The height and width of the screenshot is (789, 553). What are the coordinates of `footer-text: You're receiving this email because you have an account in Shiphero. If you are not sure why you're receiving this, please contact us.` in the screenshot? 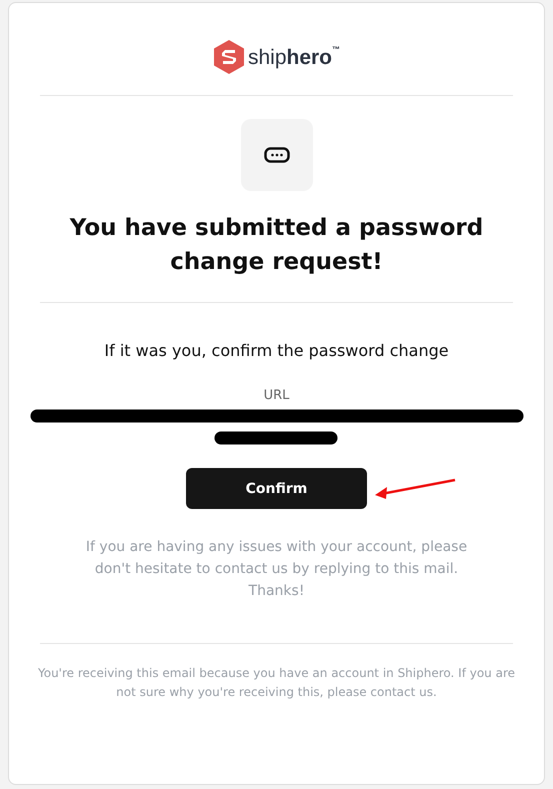 It's located at (276, 683).